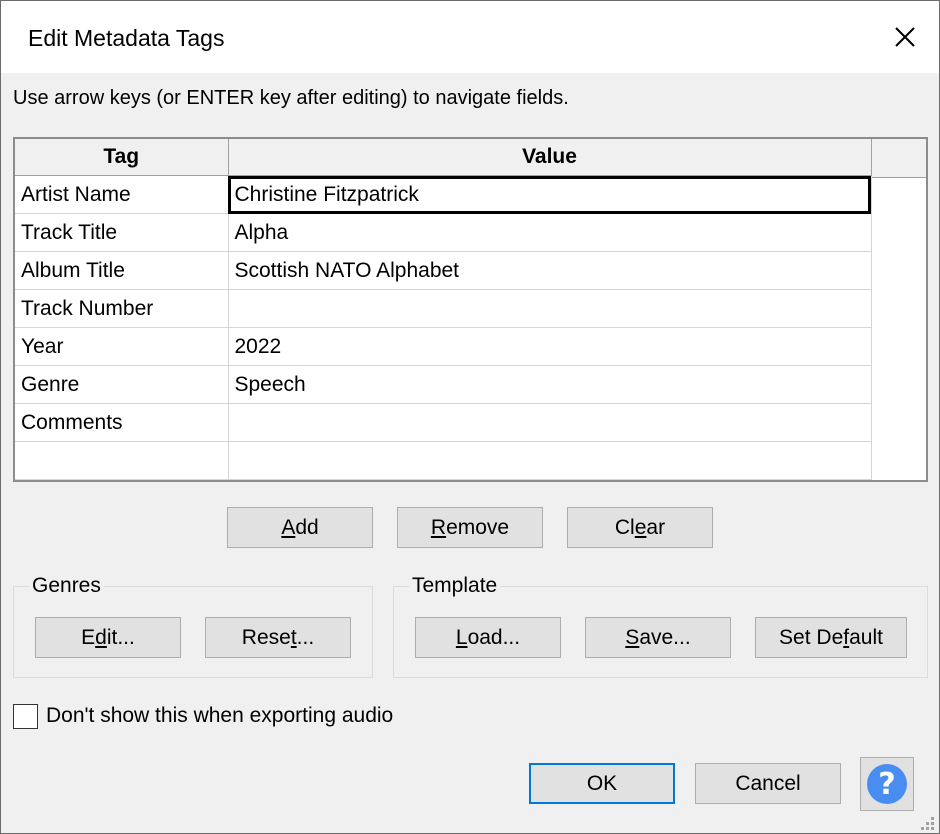 This screenshot has height=834, width=940. Describe the element at coordinates (266, 637) in the screenshot. I see `reset-label-pre: Rese` at that location.